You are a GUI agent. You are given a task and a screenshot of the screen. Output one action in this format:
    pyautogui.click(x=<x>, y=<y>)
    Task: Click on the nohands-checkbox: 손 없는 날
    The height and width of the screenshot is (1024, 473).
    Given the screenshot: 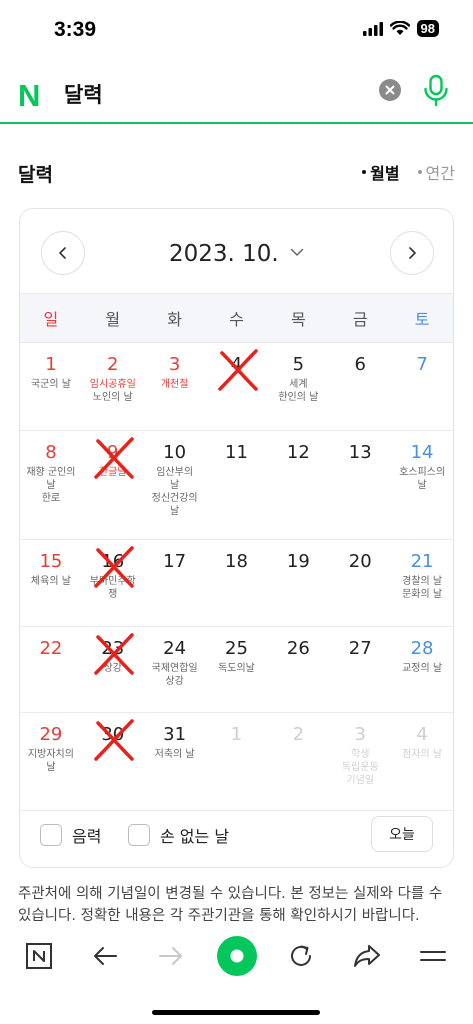 What is the action you would take?
    pyautogui.click(x=178, y=835)
    